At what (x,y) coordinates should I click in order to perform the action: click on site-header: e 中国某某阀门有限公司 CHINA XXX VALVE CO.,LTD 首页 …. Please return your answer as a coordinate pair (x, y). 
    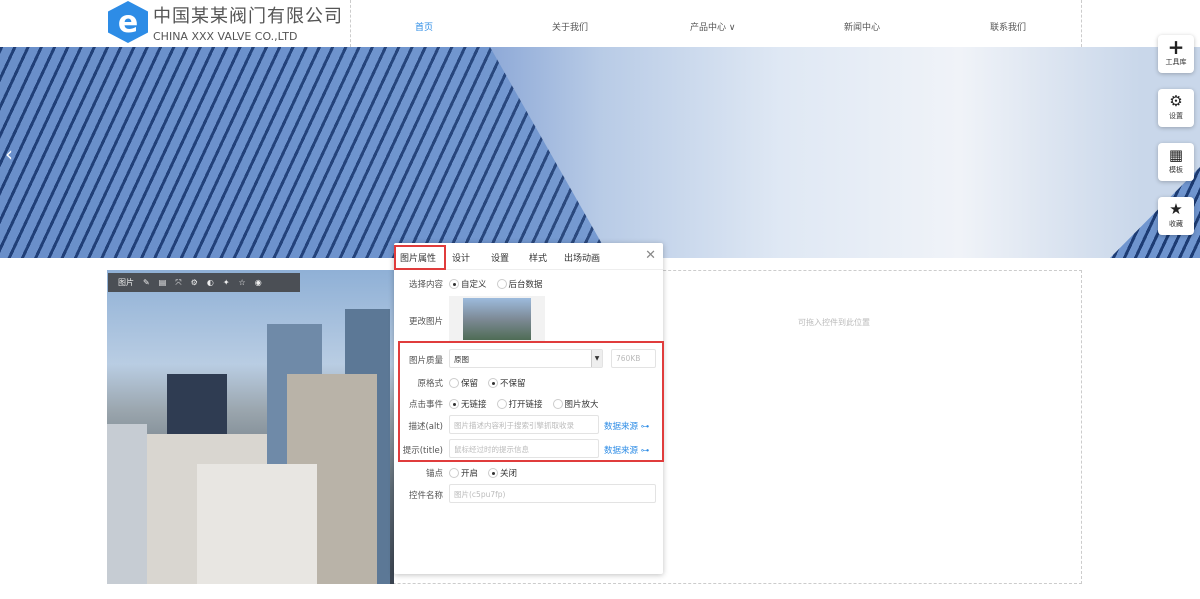
    Looking at the image, I should click on (600, 23).